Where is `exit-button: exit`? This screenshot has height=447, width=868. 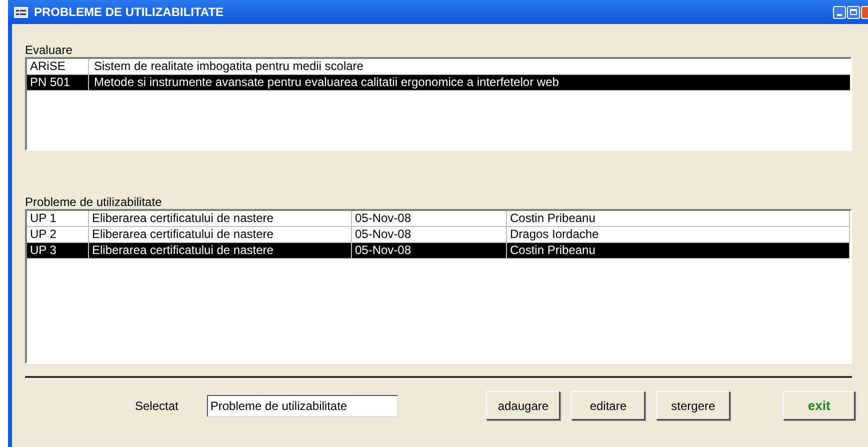
exit-button: exit is located at coordinates (819, 405).